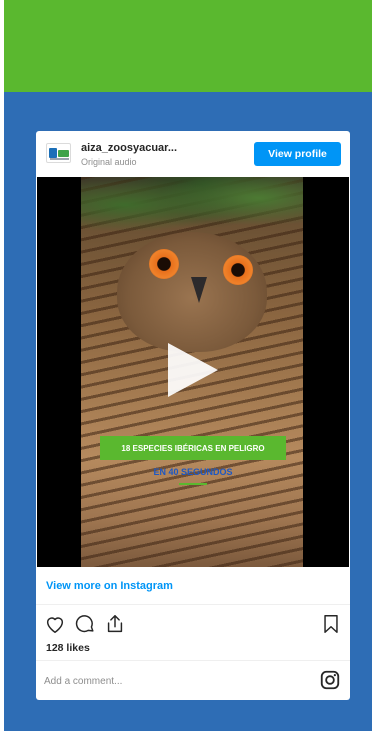 The image size is (372, 731). What do you see at coordinates (330, 680) in the screenshot?
I see `instagram-icon` at bounding box center [330, 680].